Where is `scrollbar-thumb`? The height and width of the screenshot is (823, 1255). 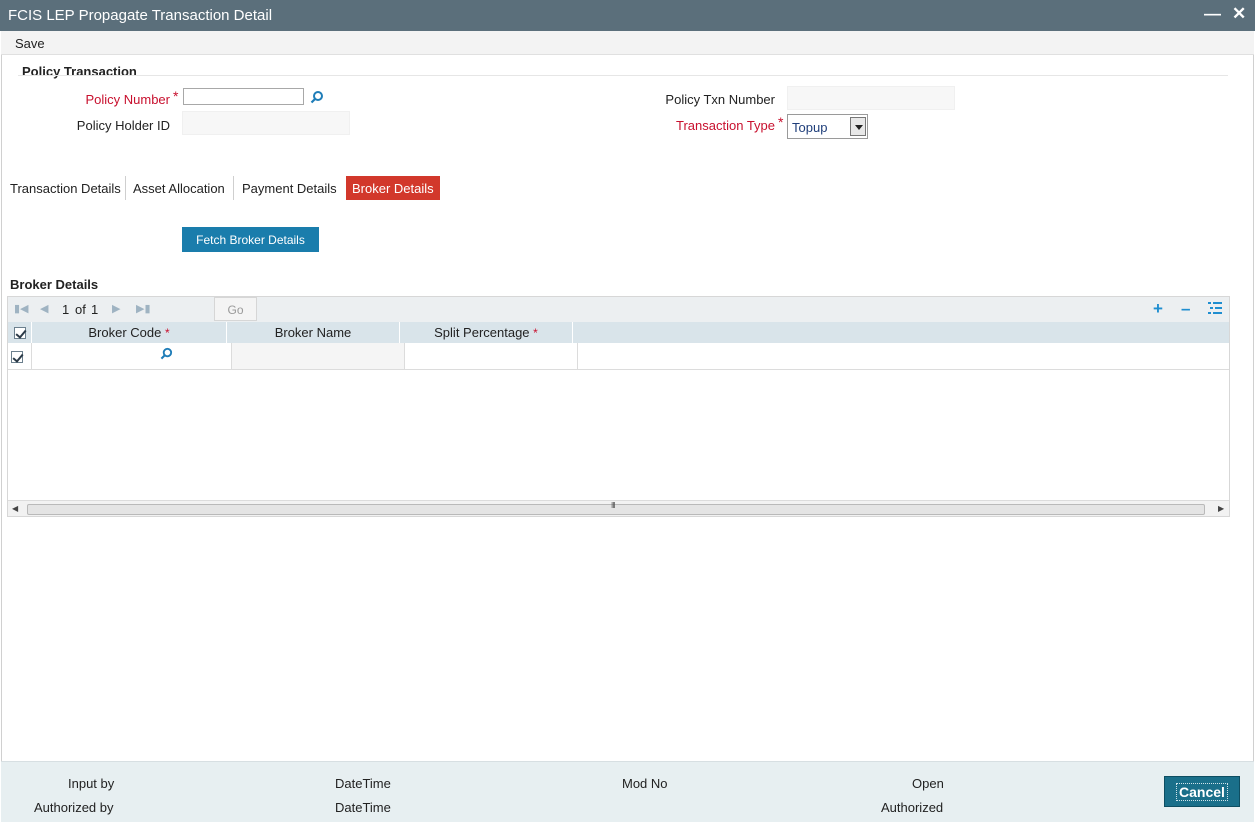
scrollbar-thumb is located at coordinates (616, 509).